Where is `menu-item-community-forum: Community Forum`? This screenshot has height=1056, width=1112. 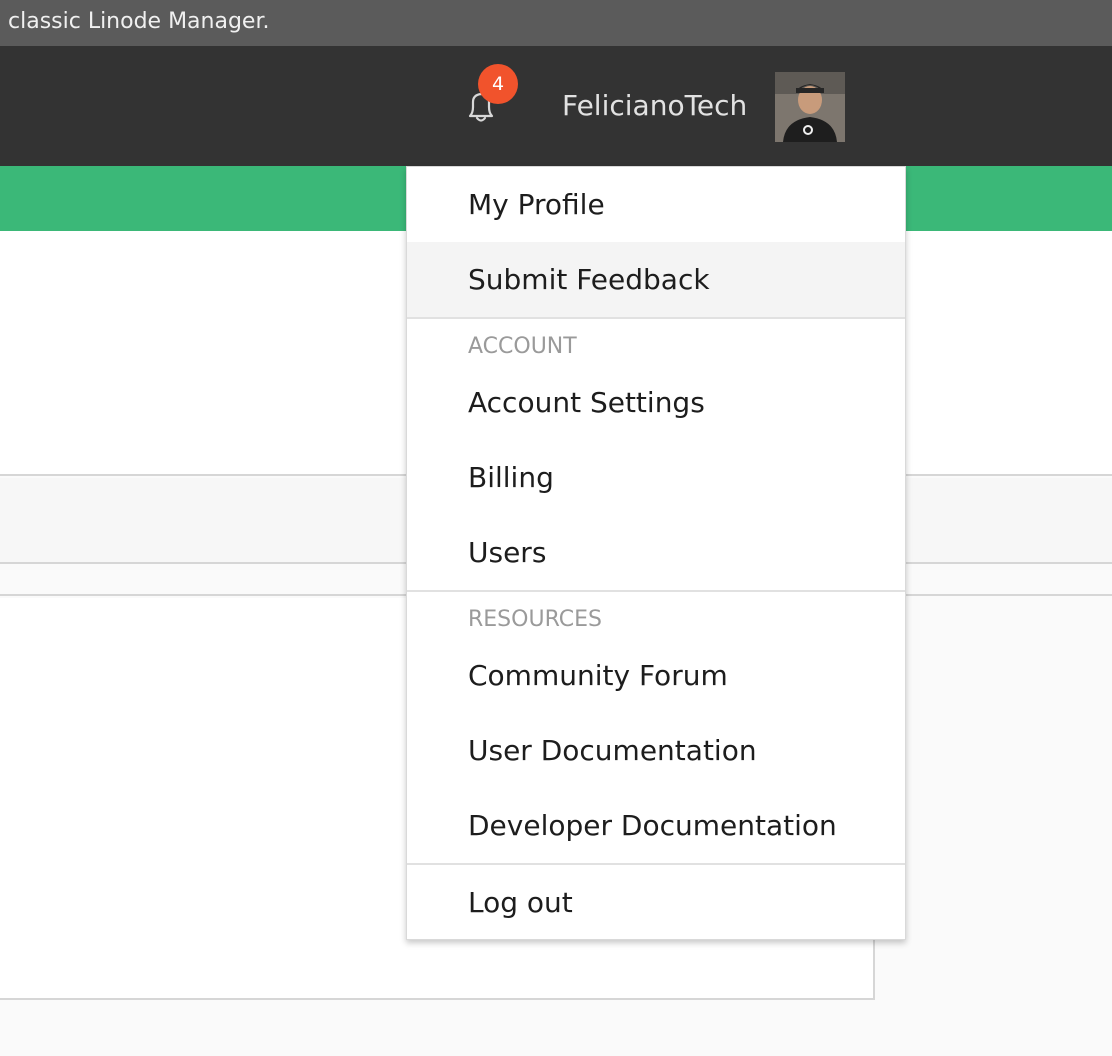 menu-item-community-forum: Community Forum is located at coordinates (656, 675).